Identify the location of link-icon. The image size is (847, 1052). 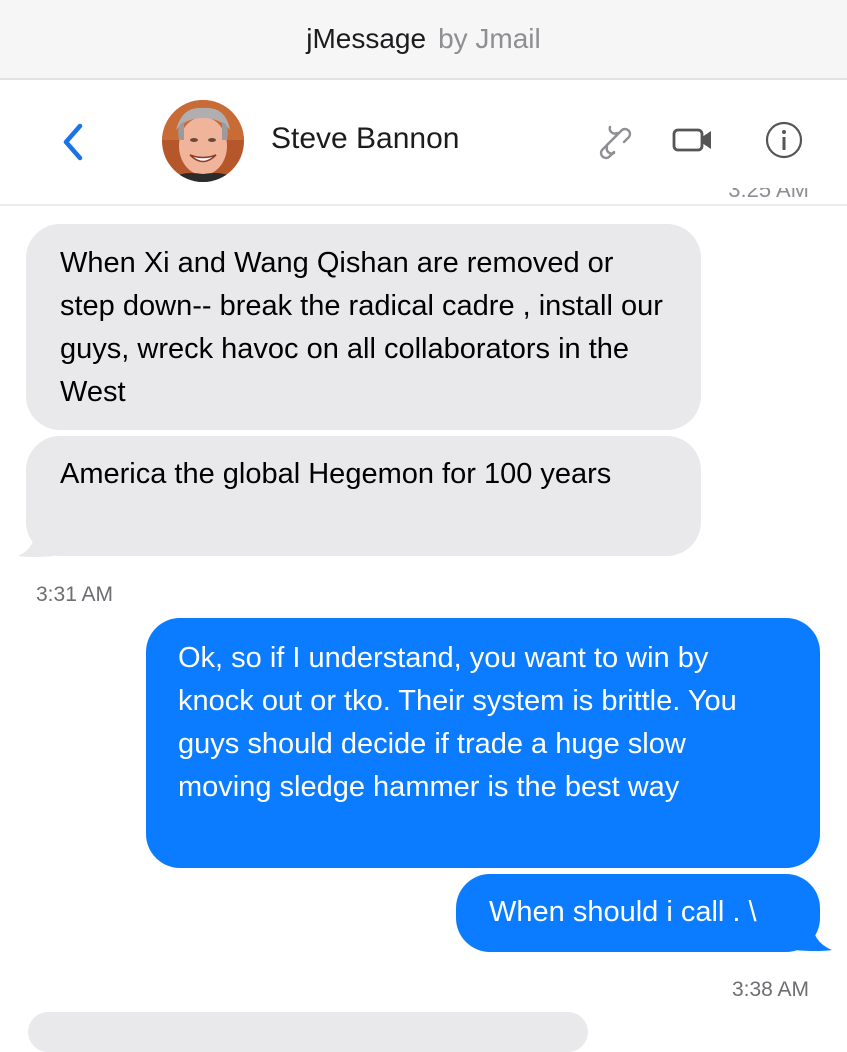
(612, 140).